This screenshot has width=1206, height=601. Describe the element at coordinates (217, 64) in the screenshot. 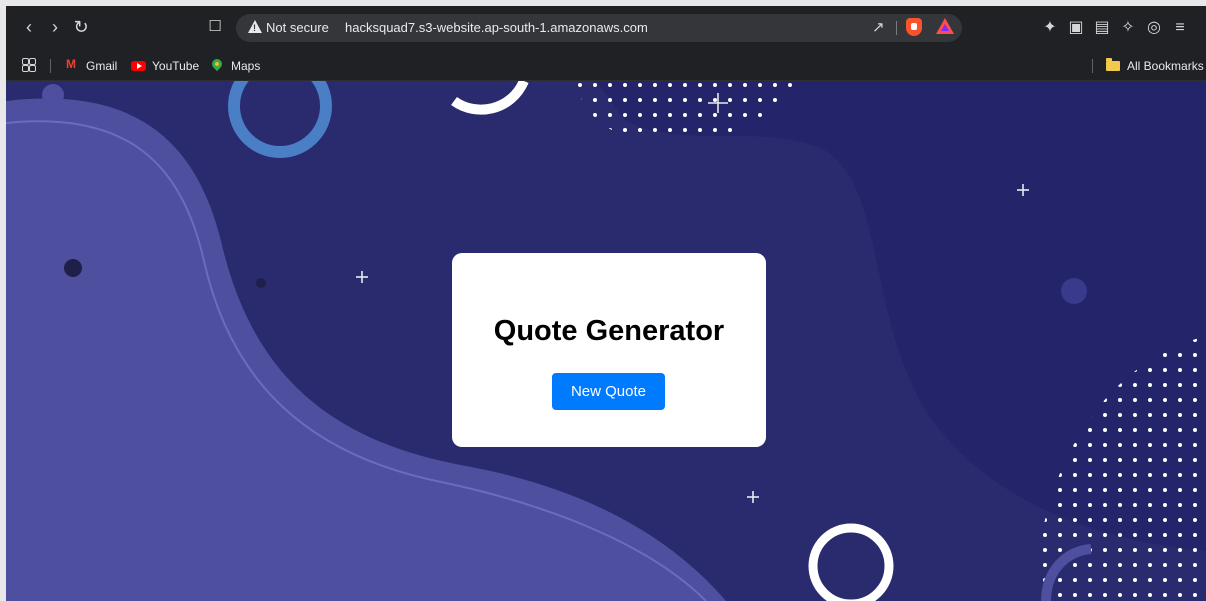

I see `maps-icon` at that location.